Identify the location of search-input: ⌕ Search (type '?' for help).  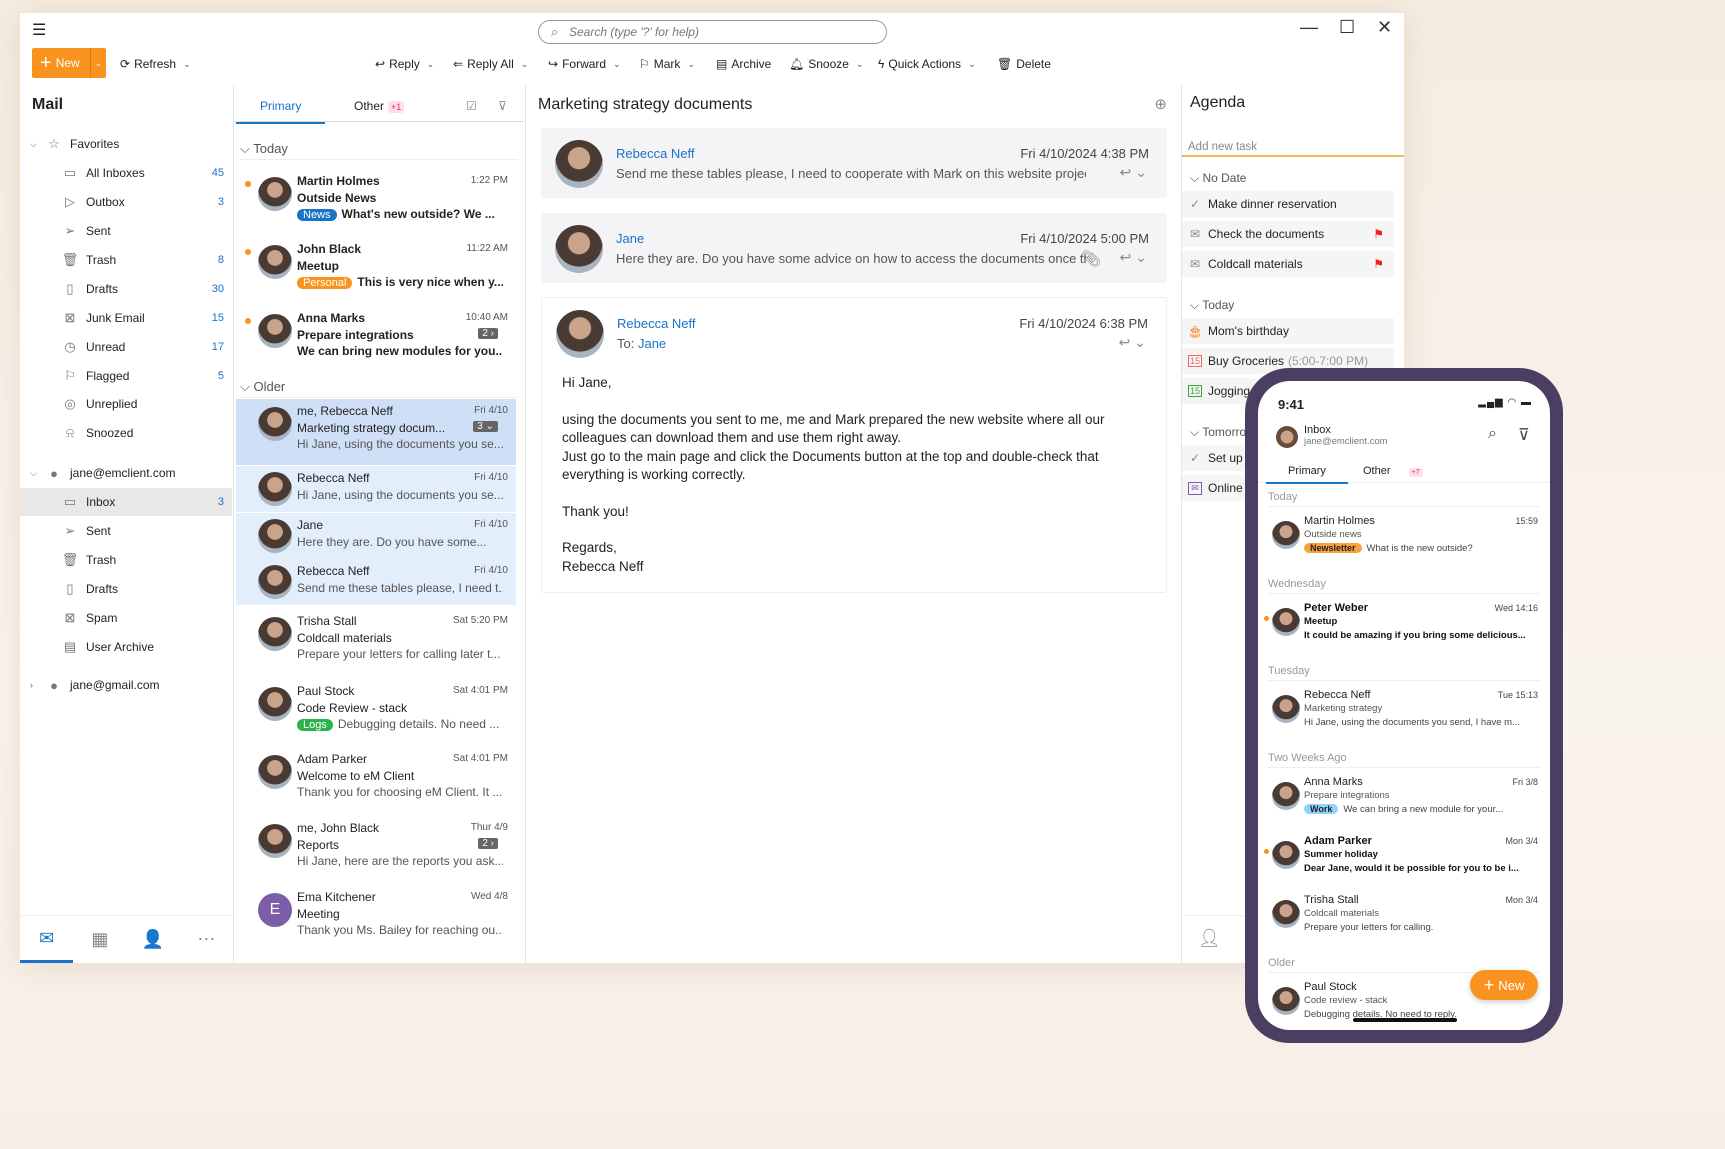
(712, 32).